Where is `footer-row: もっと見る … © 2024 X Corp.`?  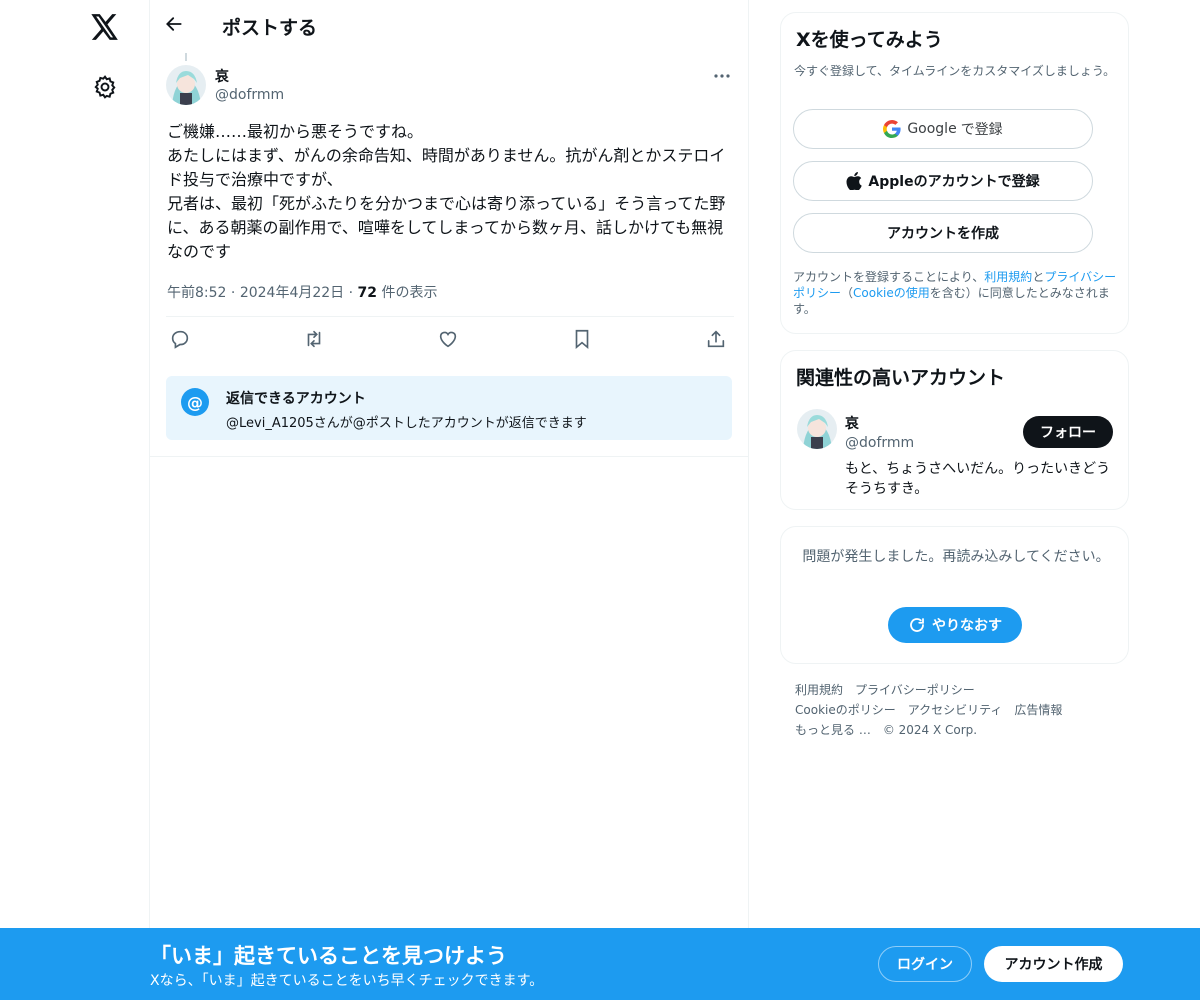 footer-row: もっと見る … © 2024 X Corp. is located at coordinates (960, 730).